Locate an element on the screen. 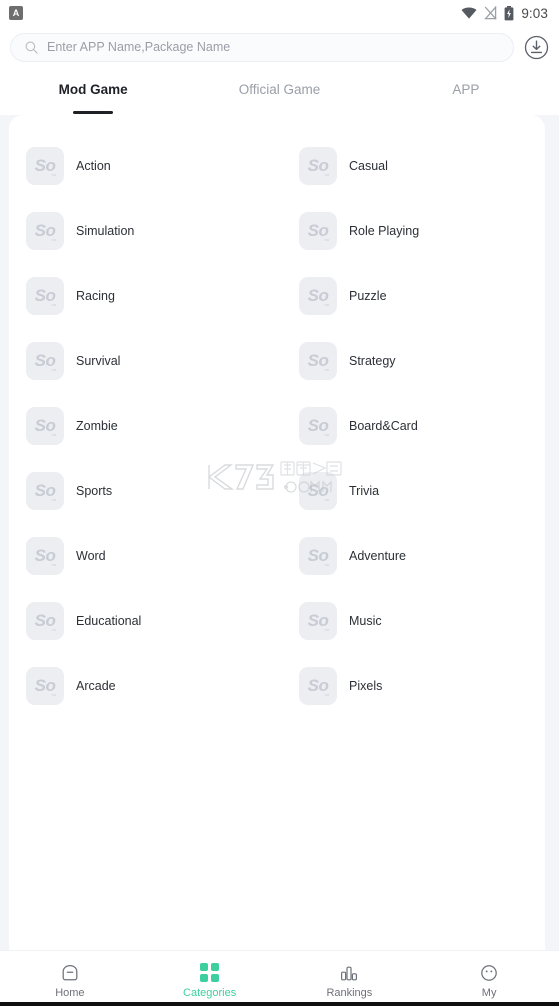 The image size is (559, 1006). bottom-navigation: Home Categories Rankings My is located at coordinates (279, 978).